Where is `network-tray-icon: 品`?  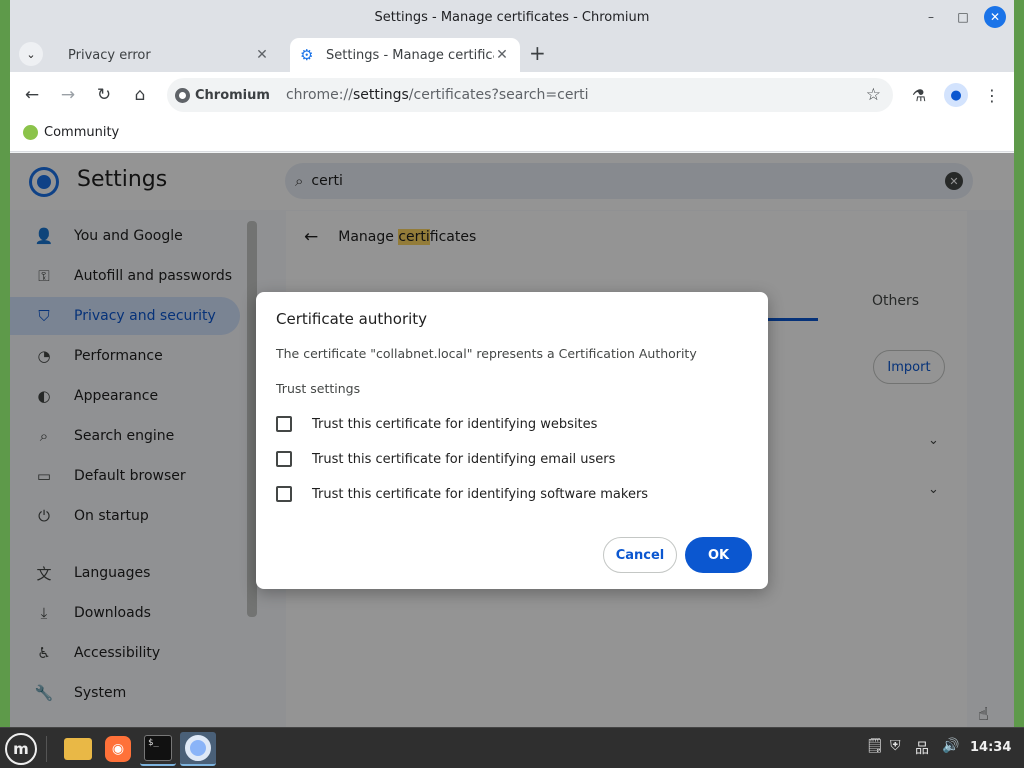 network-tray-icon: 品 is located at coordinates (922, 748).